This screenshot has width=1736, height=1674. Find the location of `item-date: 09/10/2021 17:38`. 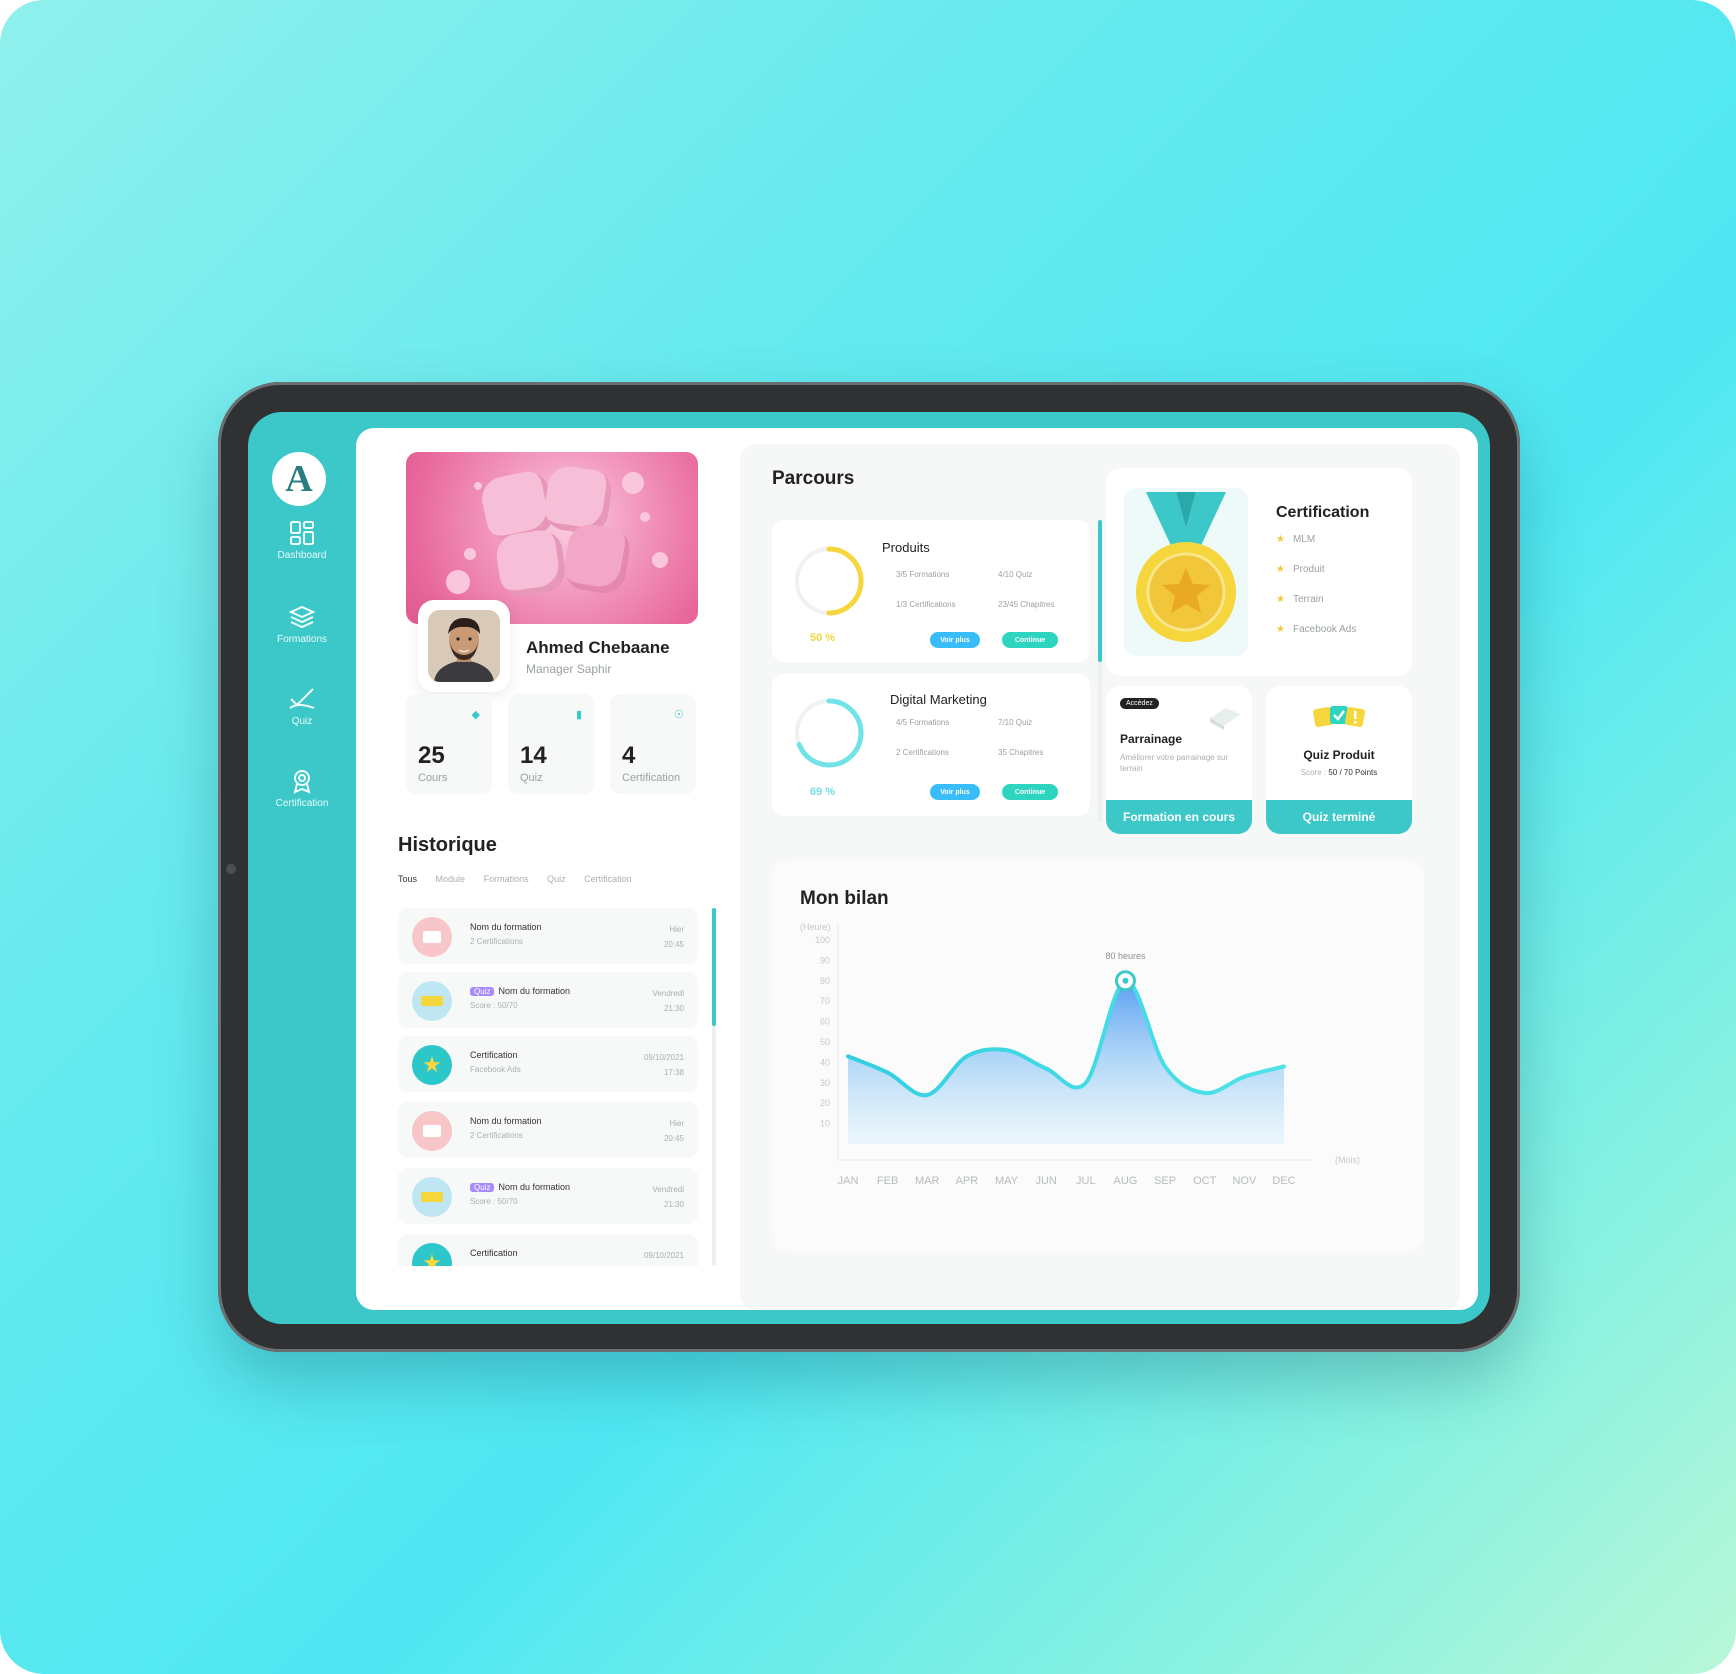

item-date: 09/10/2021 17:38 is located at coordinates (663, 1065).